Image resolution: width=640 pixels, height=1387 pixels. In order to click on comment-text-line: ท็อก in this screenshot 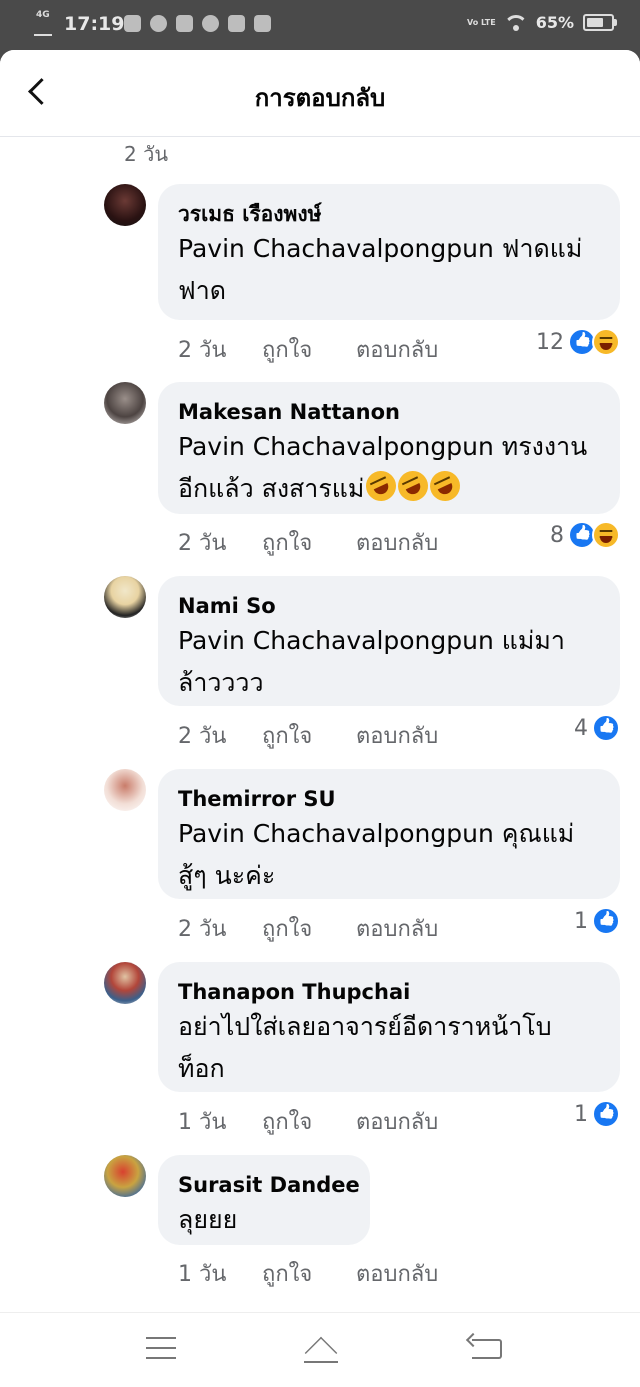, I will do `click(201, 1068)`.